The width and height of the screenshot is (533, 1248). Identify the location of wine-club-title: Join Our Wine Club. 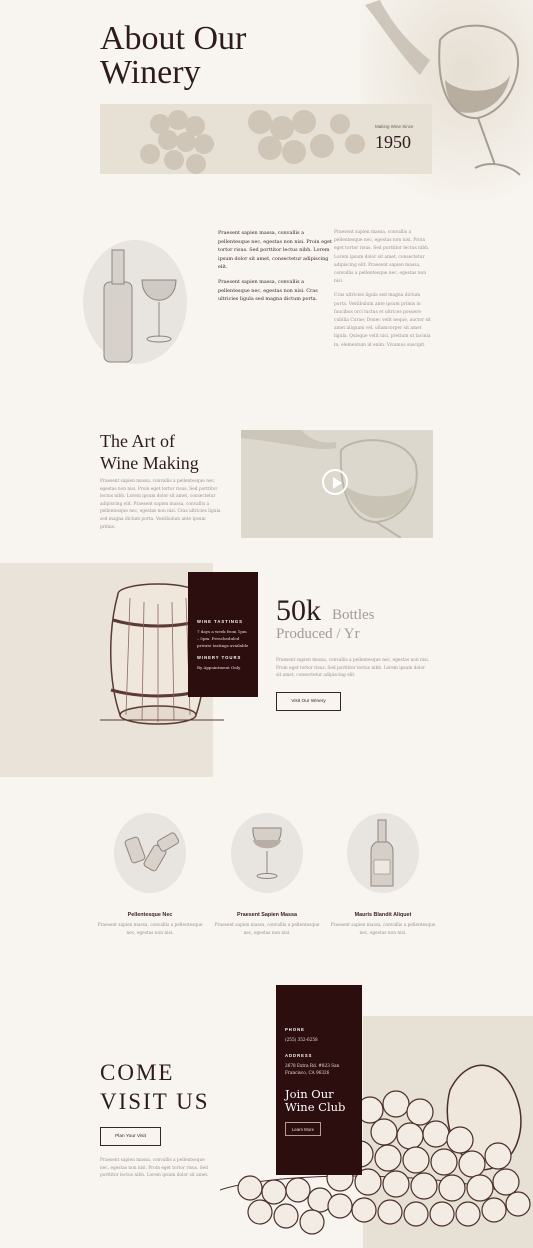
(323, 1101).